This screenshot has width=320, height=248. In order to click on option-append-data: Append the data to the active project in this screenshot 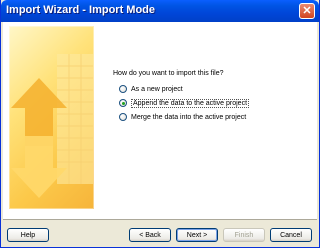, I will do `click(184, 103)`.